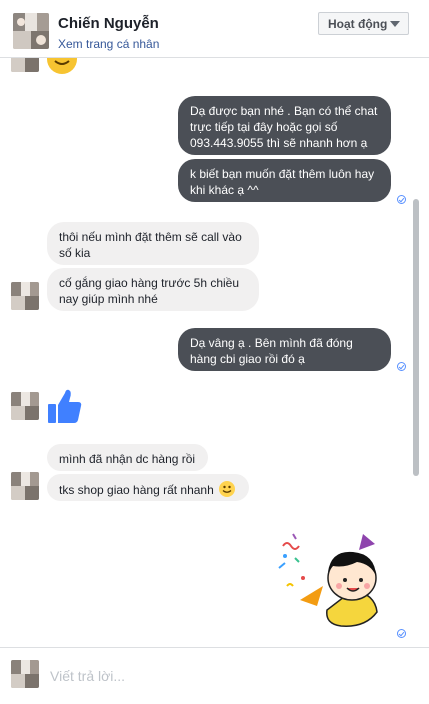  What do you see at coordinates (220, 676) in the screenshot?
I see `reply-input` at bounding box center [220, 676].